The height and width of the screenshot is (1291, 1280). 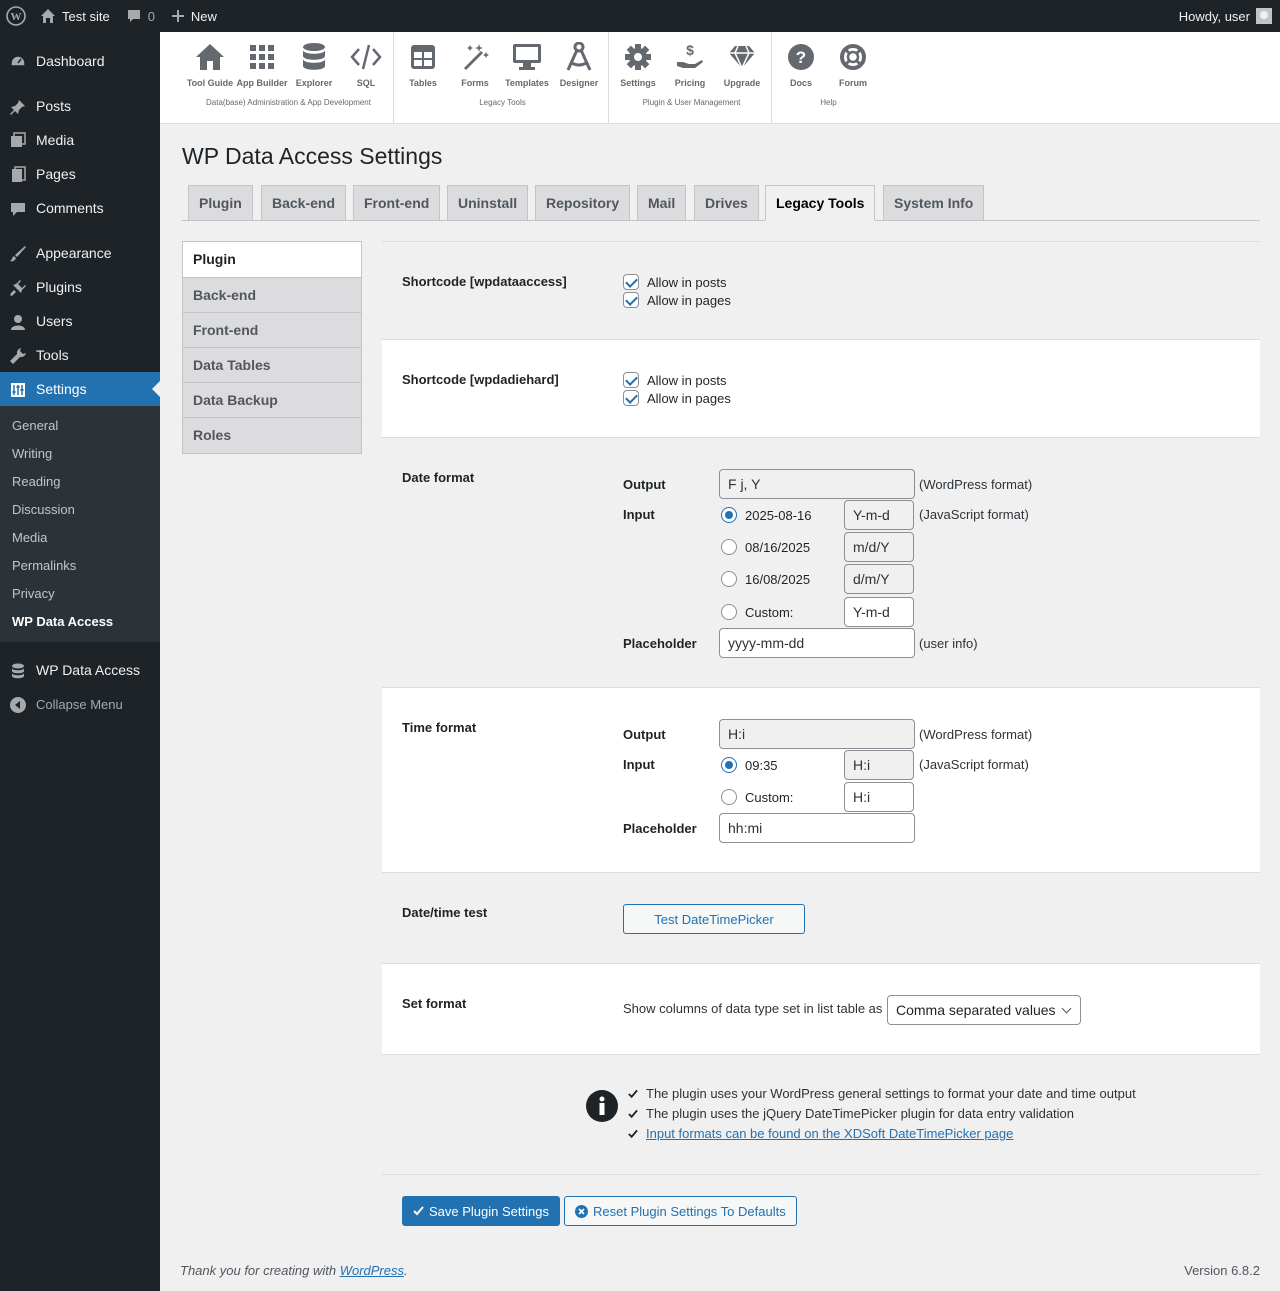 I want to click on save-settings-button: Save Plugin Settings, so click(x=481, y=1211).